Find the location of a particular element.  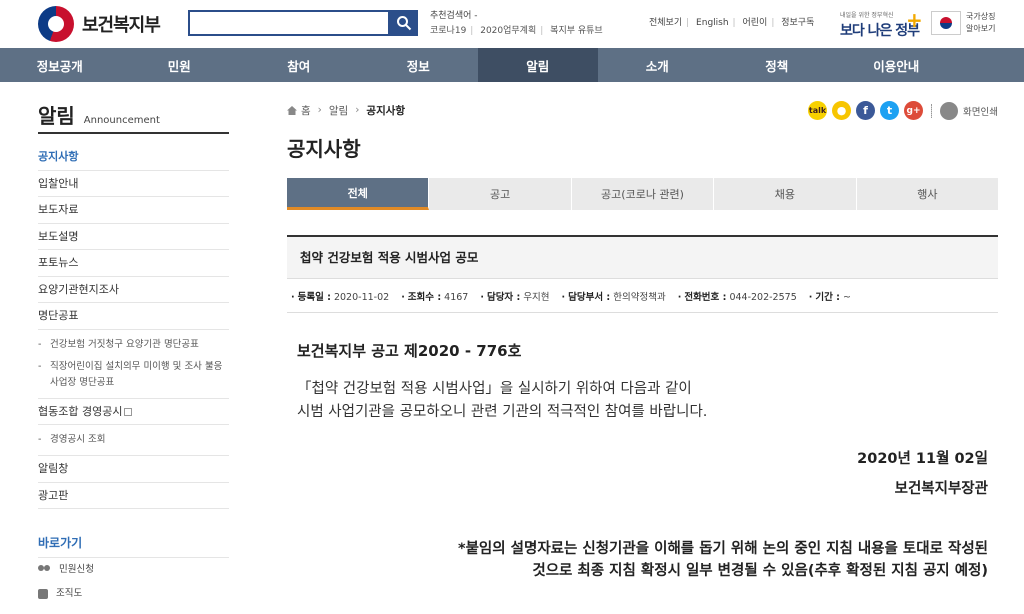

recommend-link: 코로나19 is located at coordinates (448, 31).